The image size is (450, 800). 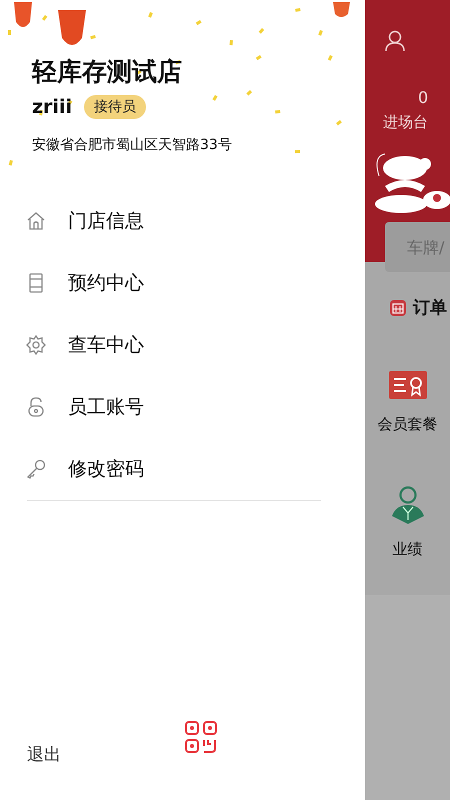 What do you see at coordinates (408, 424) in the screenshot?
I see `tile-label: 会员套餐` at bounding box center [408, 424].